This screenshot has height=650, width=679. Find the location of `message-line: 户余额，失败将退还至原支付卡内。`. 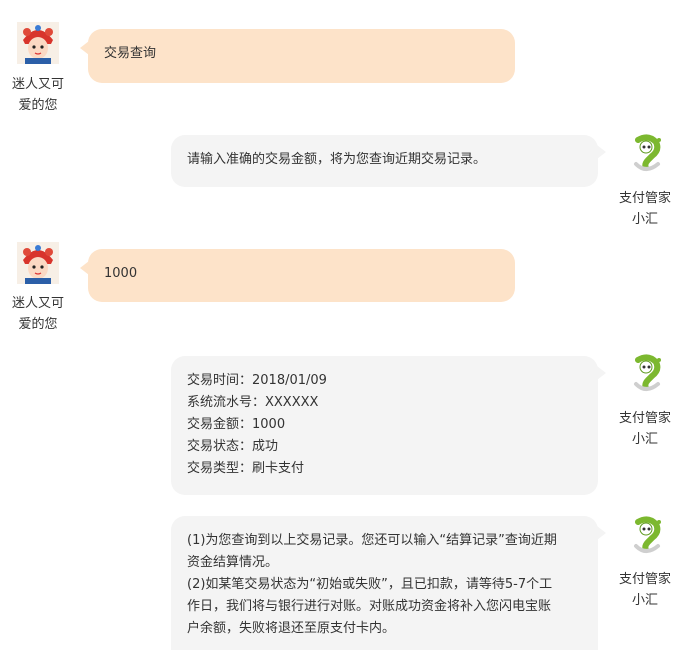

message-line: 户余额，失败将退还至原支付卡内。 is located at coordinates (291, 628).